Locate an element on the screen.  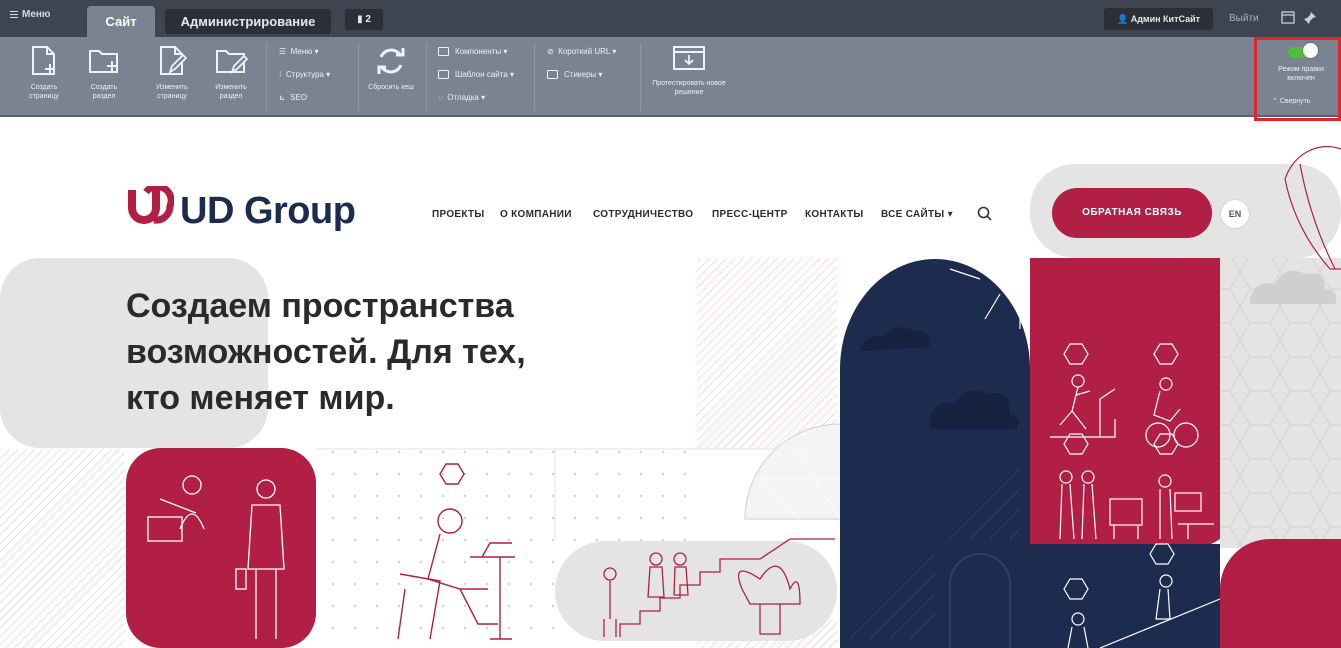
debug-icon: ◌ is located at coordinates (440, 97).